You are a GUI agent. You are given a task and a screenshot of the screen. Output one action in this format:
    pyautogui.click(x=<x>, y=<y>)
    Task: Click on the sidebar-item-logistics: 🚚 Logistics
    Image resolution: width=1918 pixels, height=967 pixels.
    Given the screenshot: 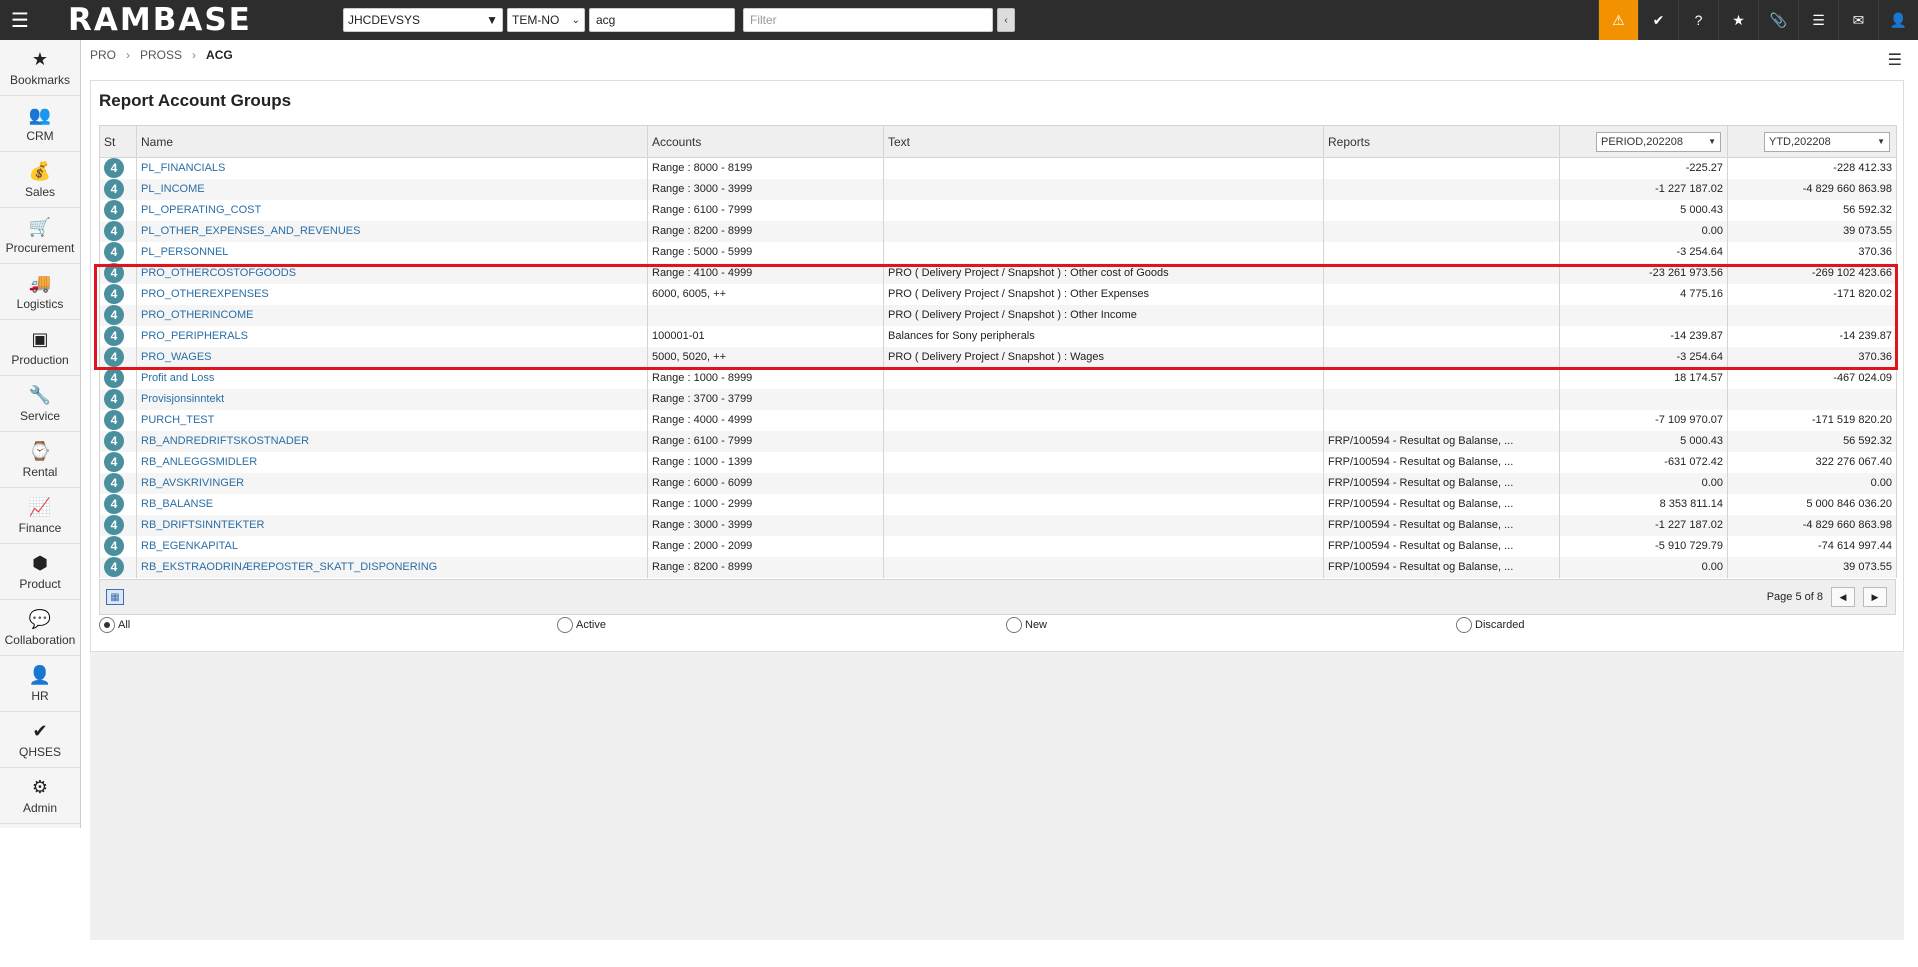 What is the action you would take?
    pyautogui.click(x=40, y=292)
    